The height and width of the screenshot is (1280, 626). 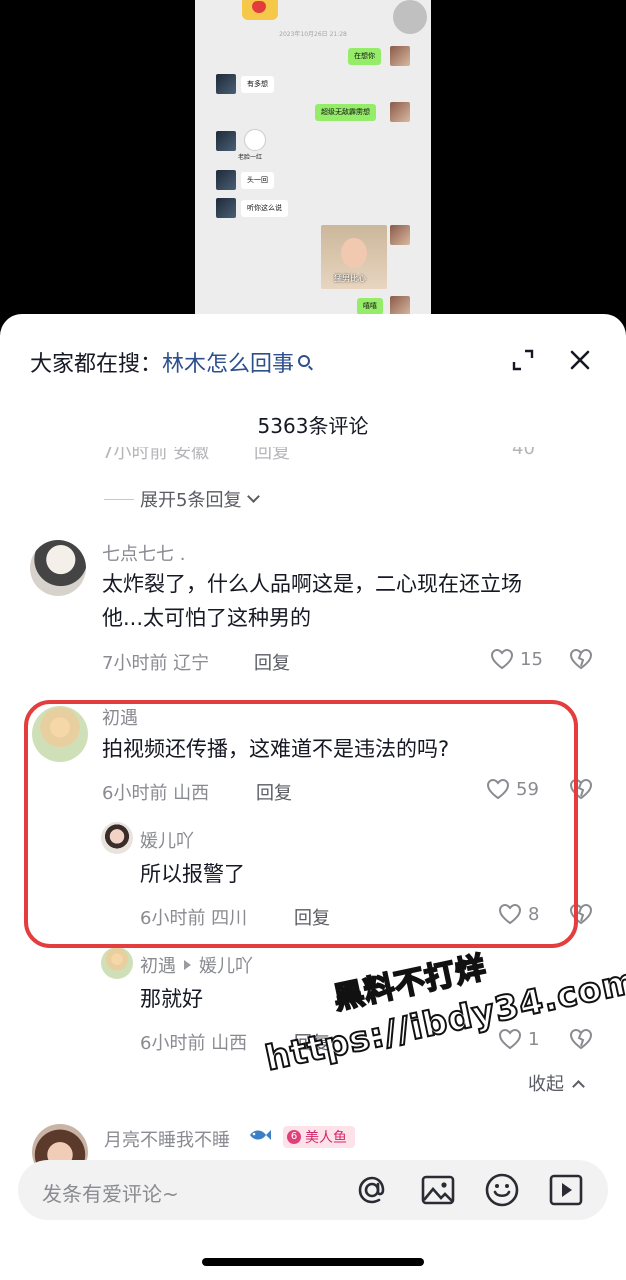 What do you see at coordinates (312, 584) in the screenshot?
I see `comment-text-line: 太炸裂了，什么人品啊这是，二心现在还立场` at bounding box center [312, 584].